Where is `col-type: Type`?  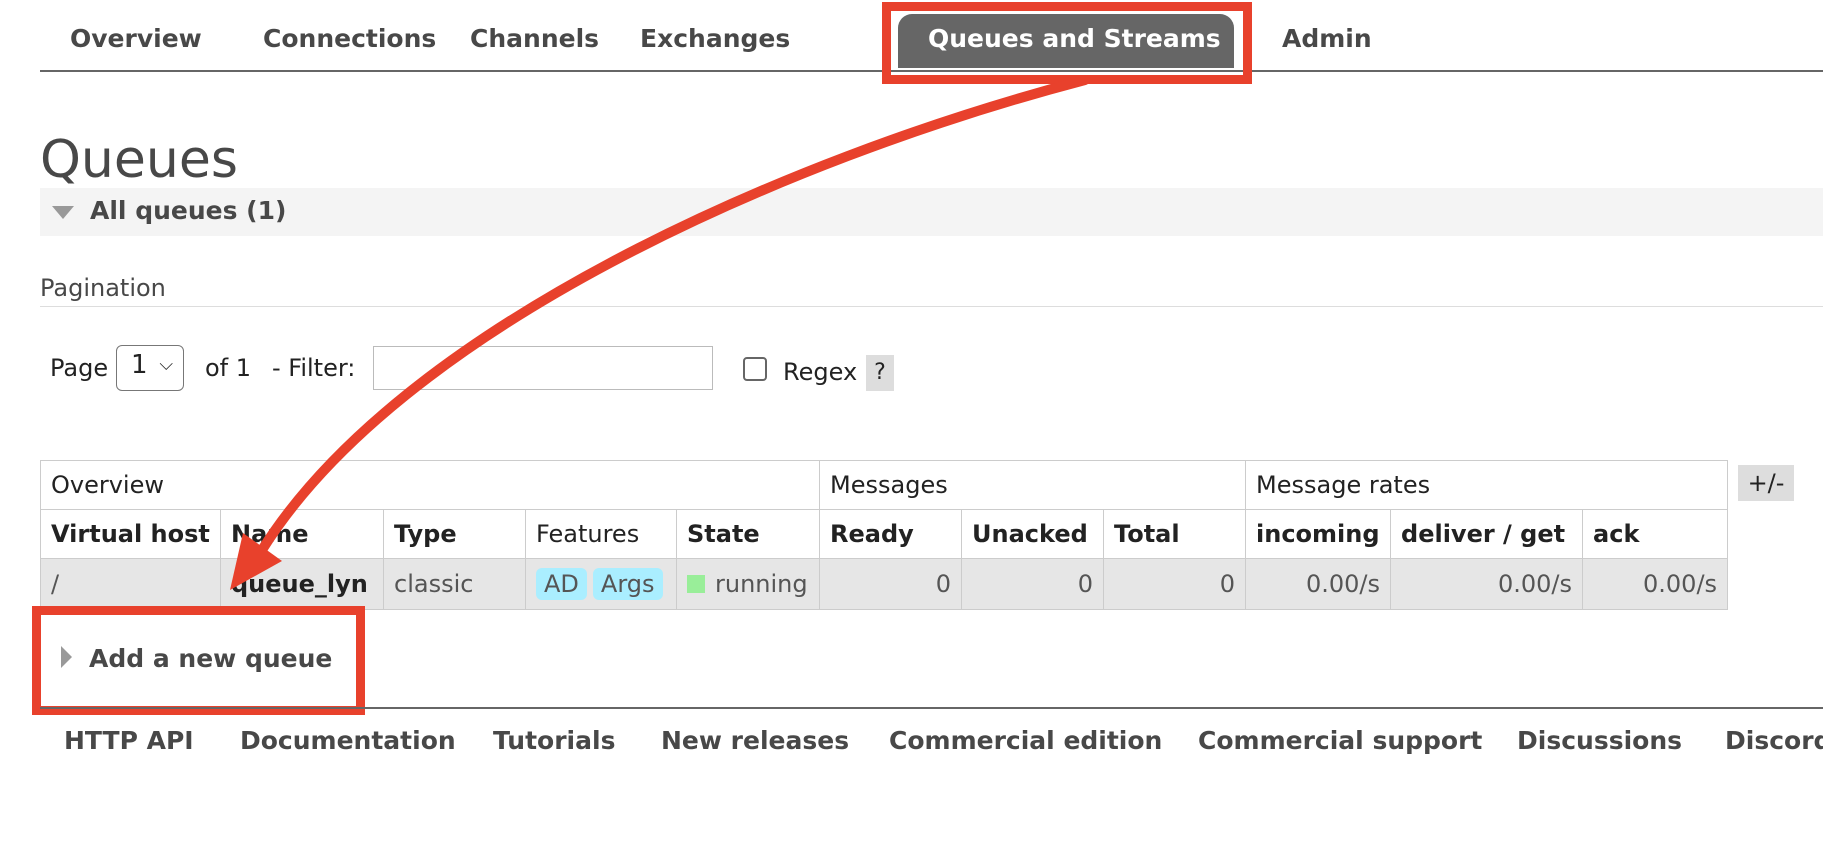 col-type: Type is located at coordinates (454, 534).